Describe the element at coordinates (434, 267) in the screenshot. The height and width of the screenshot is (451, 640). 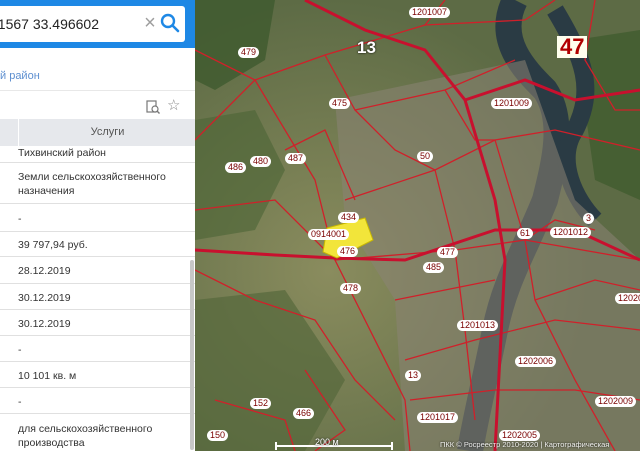
I see `parcel-label: 485` at that location.